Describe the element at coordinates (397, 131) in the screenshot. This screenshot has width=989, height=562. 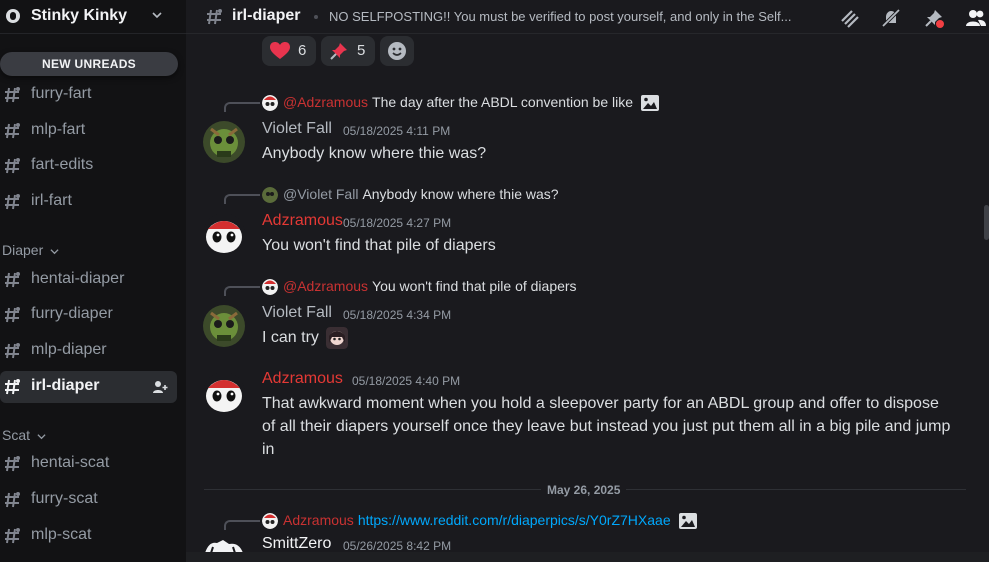
I see `message-timestamp: 05/18/2025 4:11 PM` at that location.